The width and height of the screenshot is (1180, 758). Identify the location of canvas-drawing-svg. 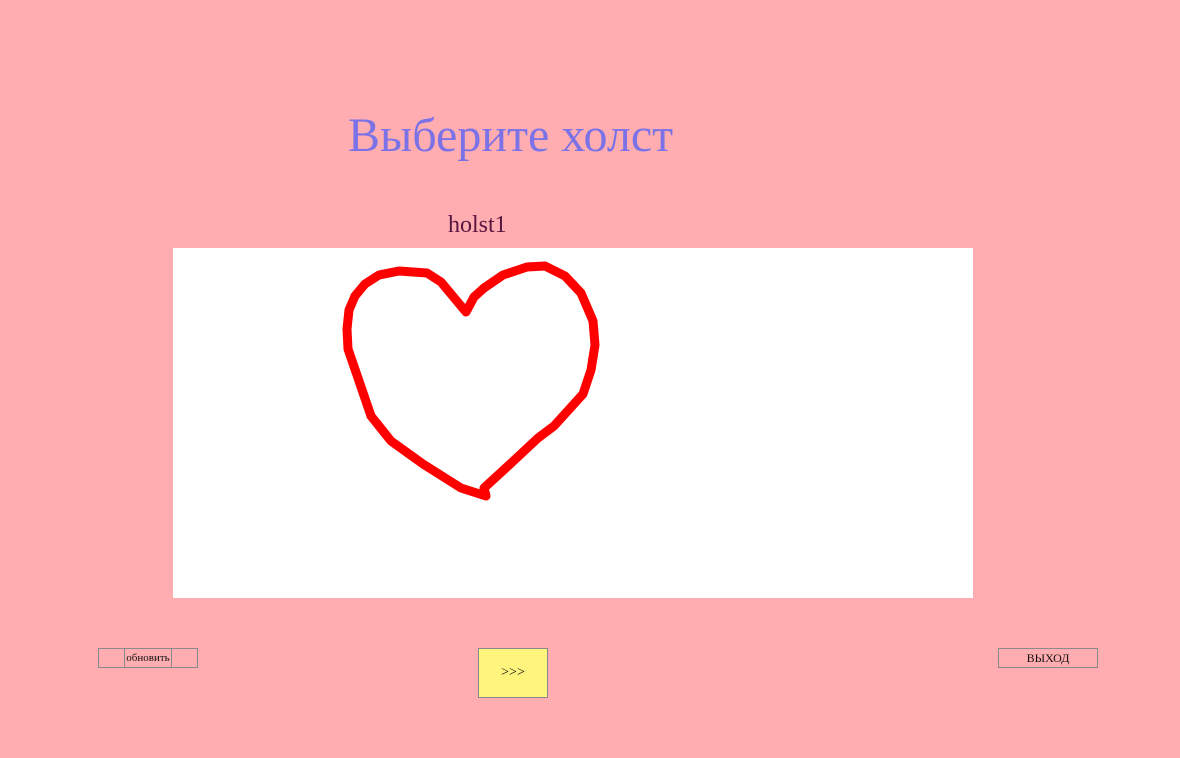
(471, 381).